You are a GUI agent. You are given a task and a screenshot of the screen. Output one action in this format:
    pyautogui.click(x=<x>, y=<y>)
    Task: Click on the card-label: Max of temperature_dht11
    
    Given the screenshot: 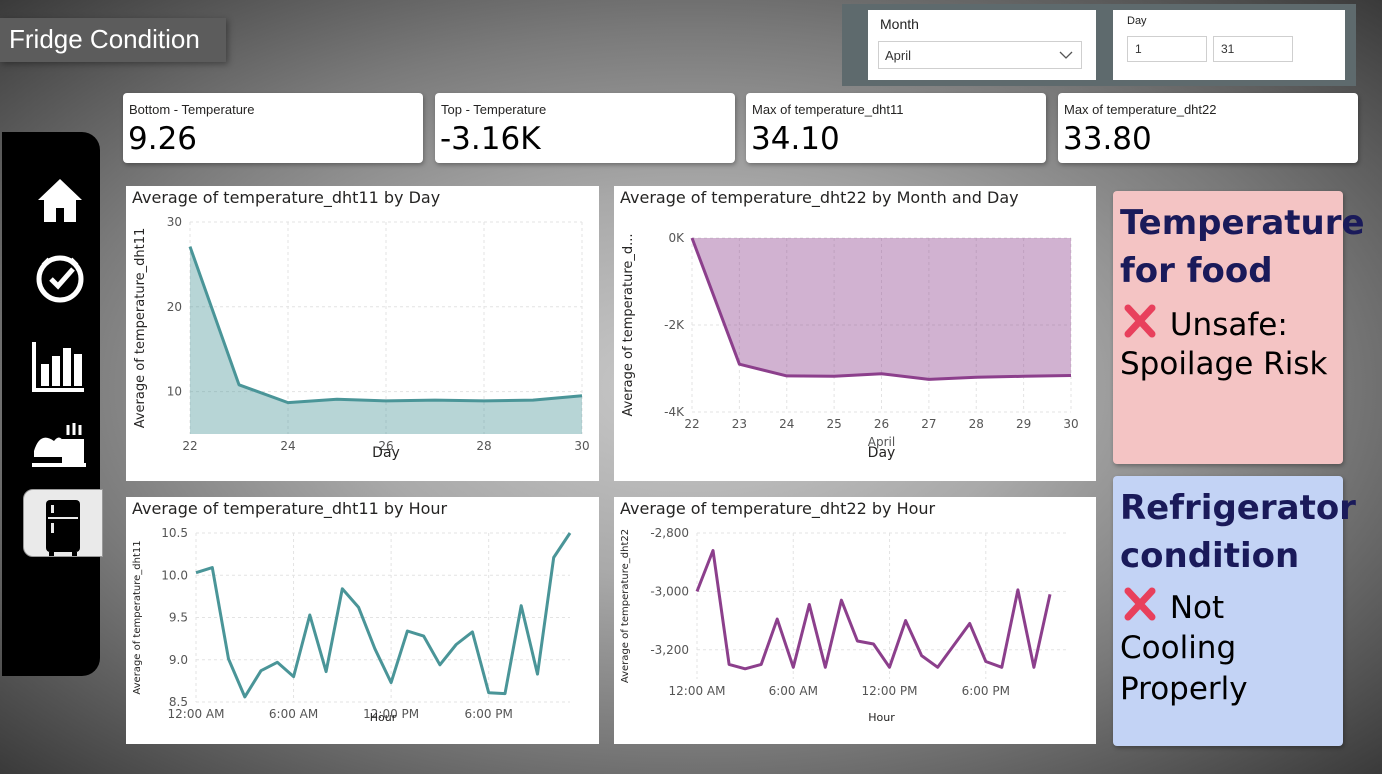 What is the action you would take?
    pyautogui.click(x=828, y=109)
    